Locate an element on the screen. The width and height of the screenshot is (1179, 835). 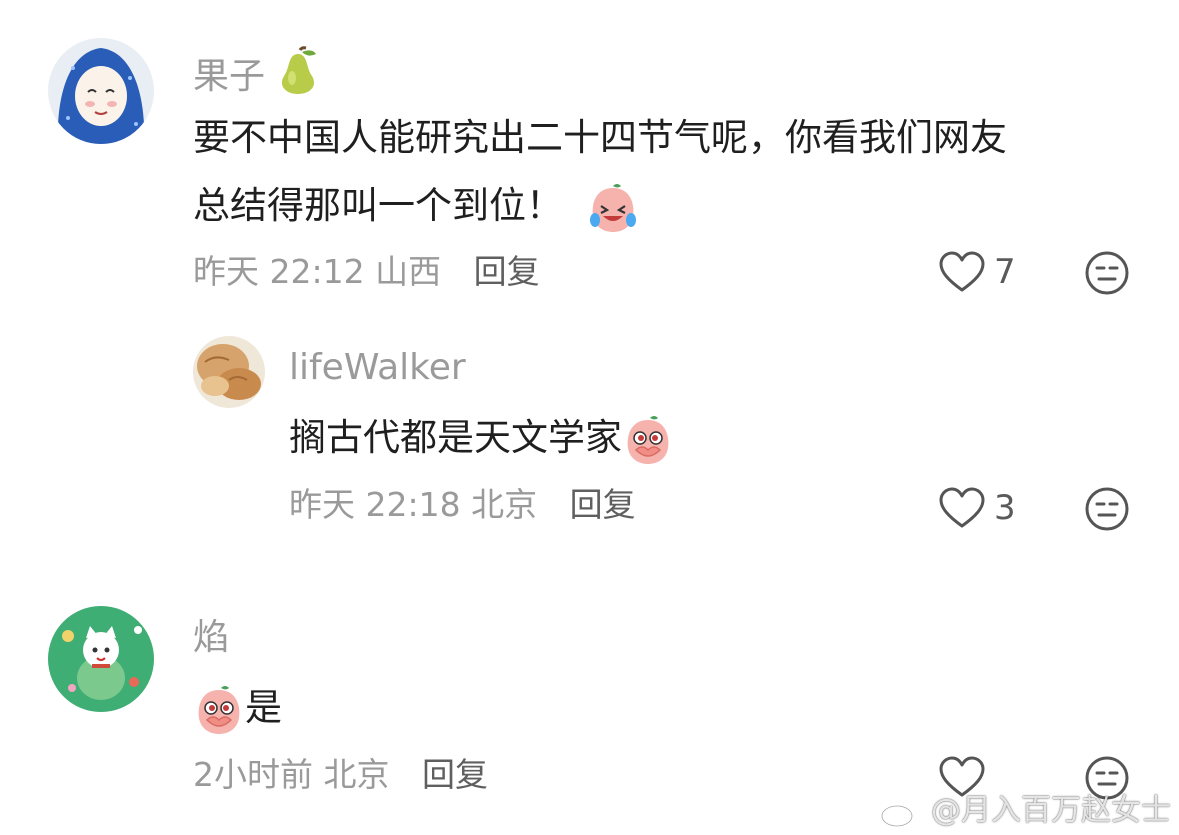
comment-meta: 2小时前 北京 回复 is located at coordinates (340, 775).